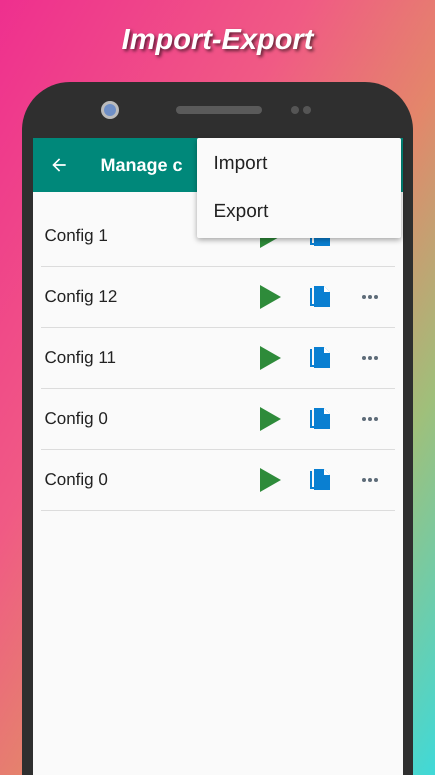 The image size is (435, 775). Describe the element at coordinates (76, 236) in the screenshot. I see `config-name: Config 1` at that location.